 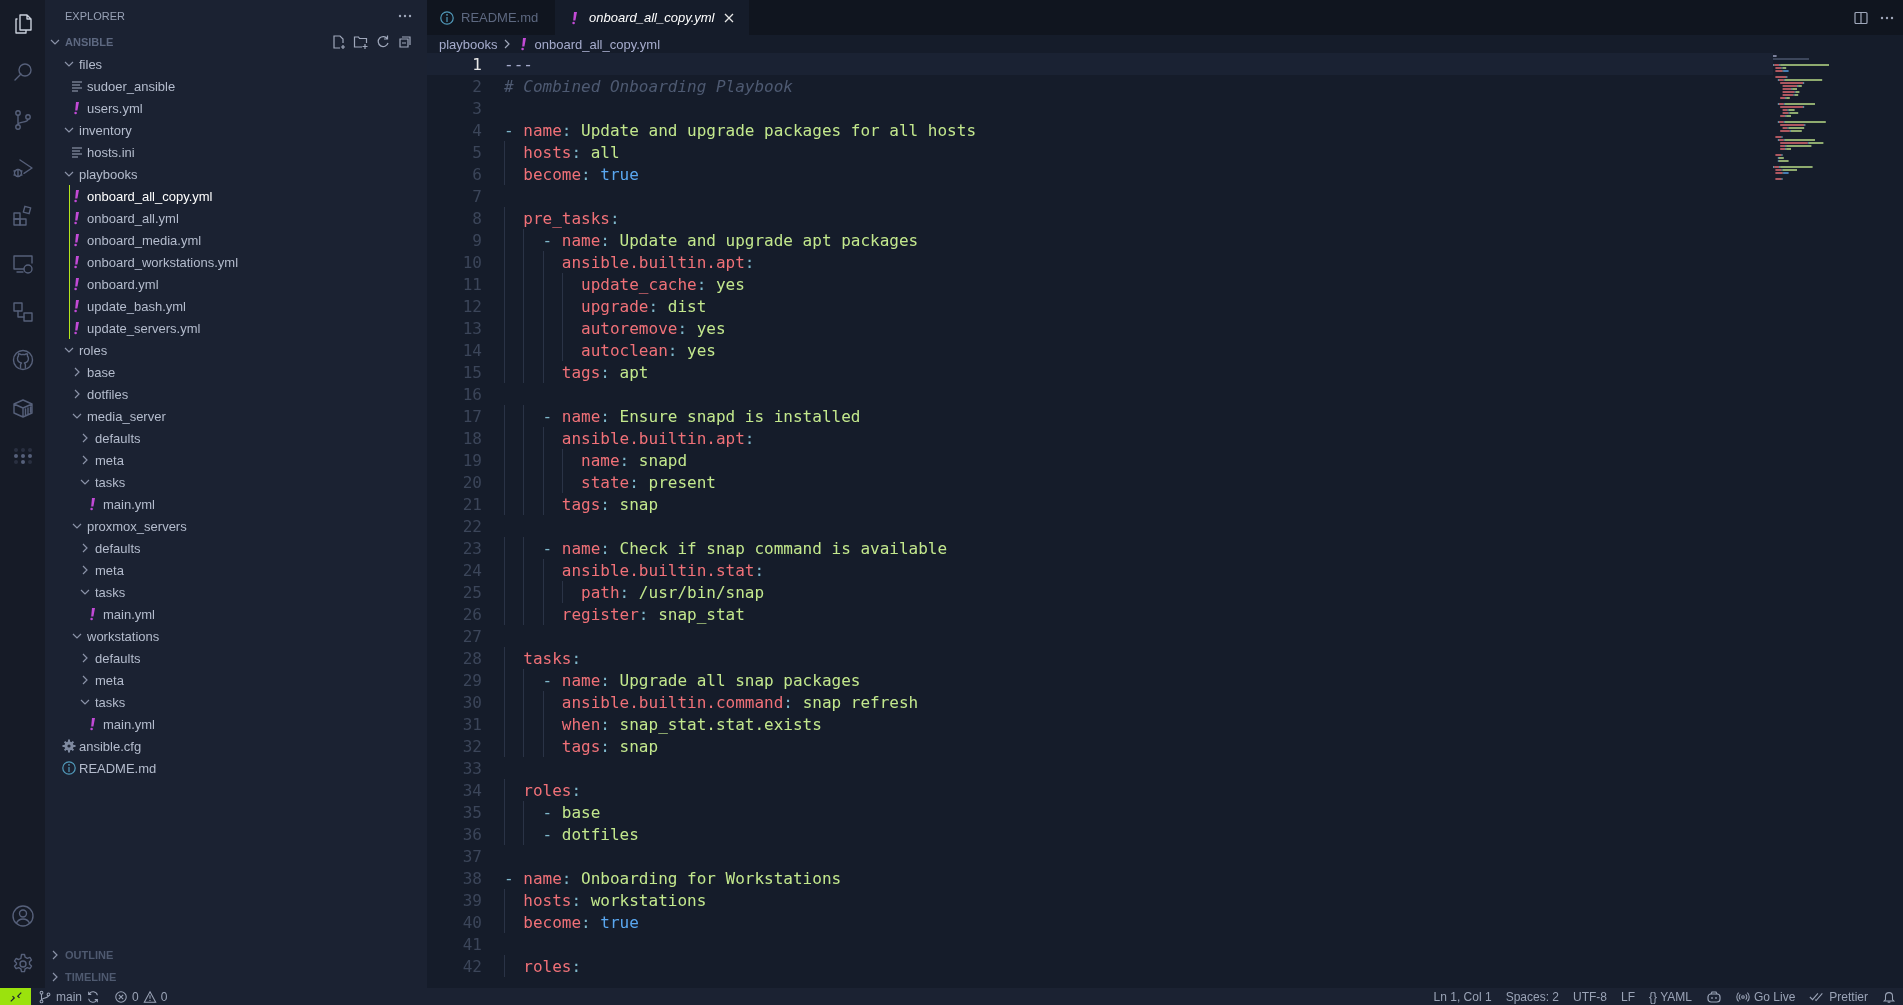 What do you see at coordinates (571, 152) in the screenshot?
I see `code-line: hosts: all` at bounding box center [571, 152].